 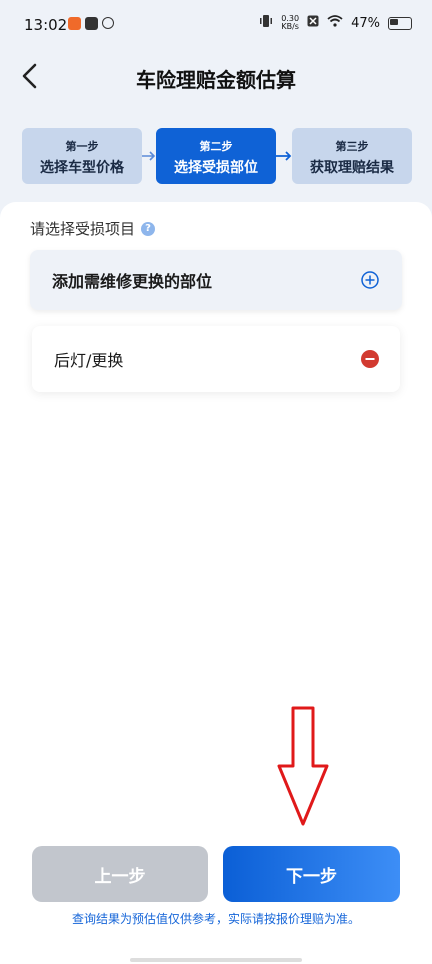 I want to click on section-title: 请选择受损项目 ?, so click(x=93, y=228).